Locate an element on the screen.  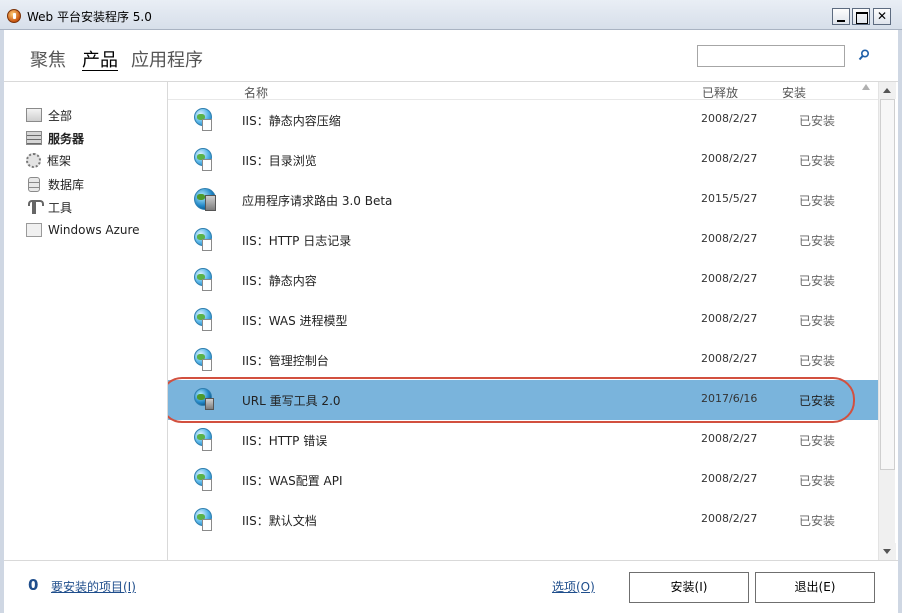
row-name: IIS：默认文档 is located at coordinates (279, 521).